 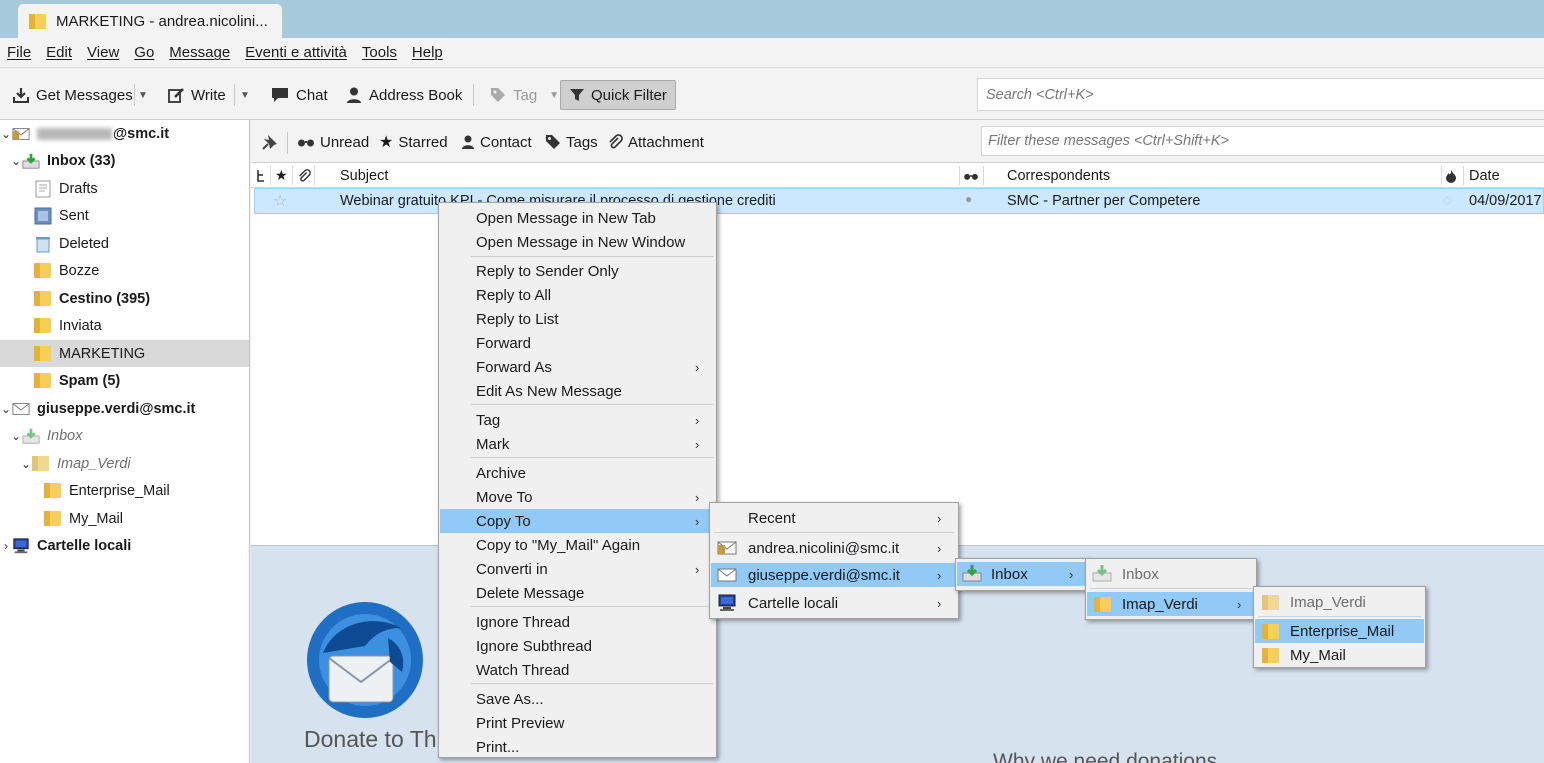 What do you see at coordinates (834, 548) in the screenshot?
I see `submenu-account-andrea: andrea.nicolini@smc.it ›` at bounding box center [834, 548].